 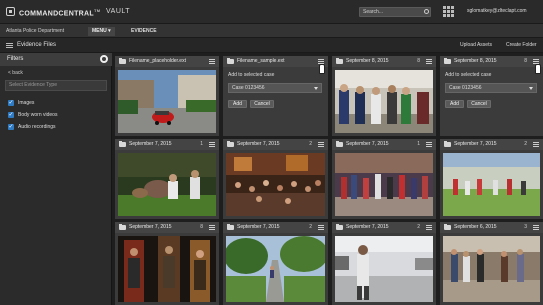 What do you see at coordinates (525, 227) in the screenshot?
I see `tile-count: 3` at bounding box center [525, 227].